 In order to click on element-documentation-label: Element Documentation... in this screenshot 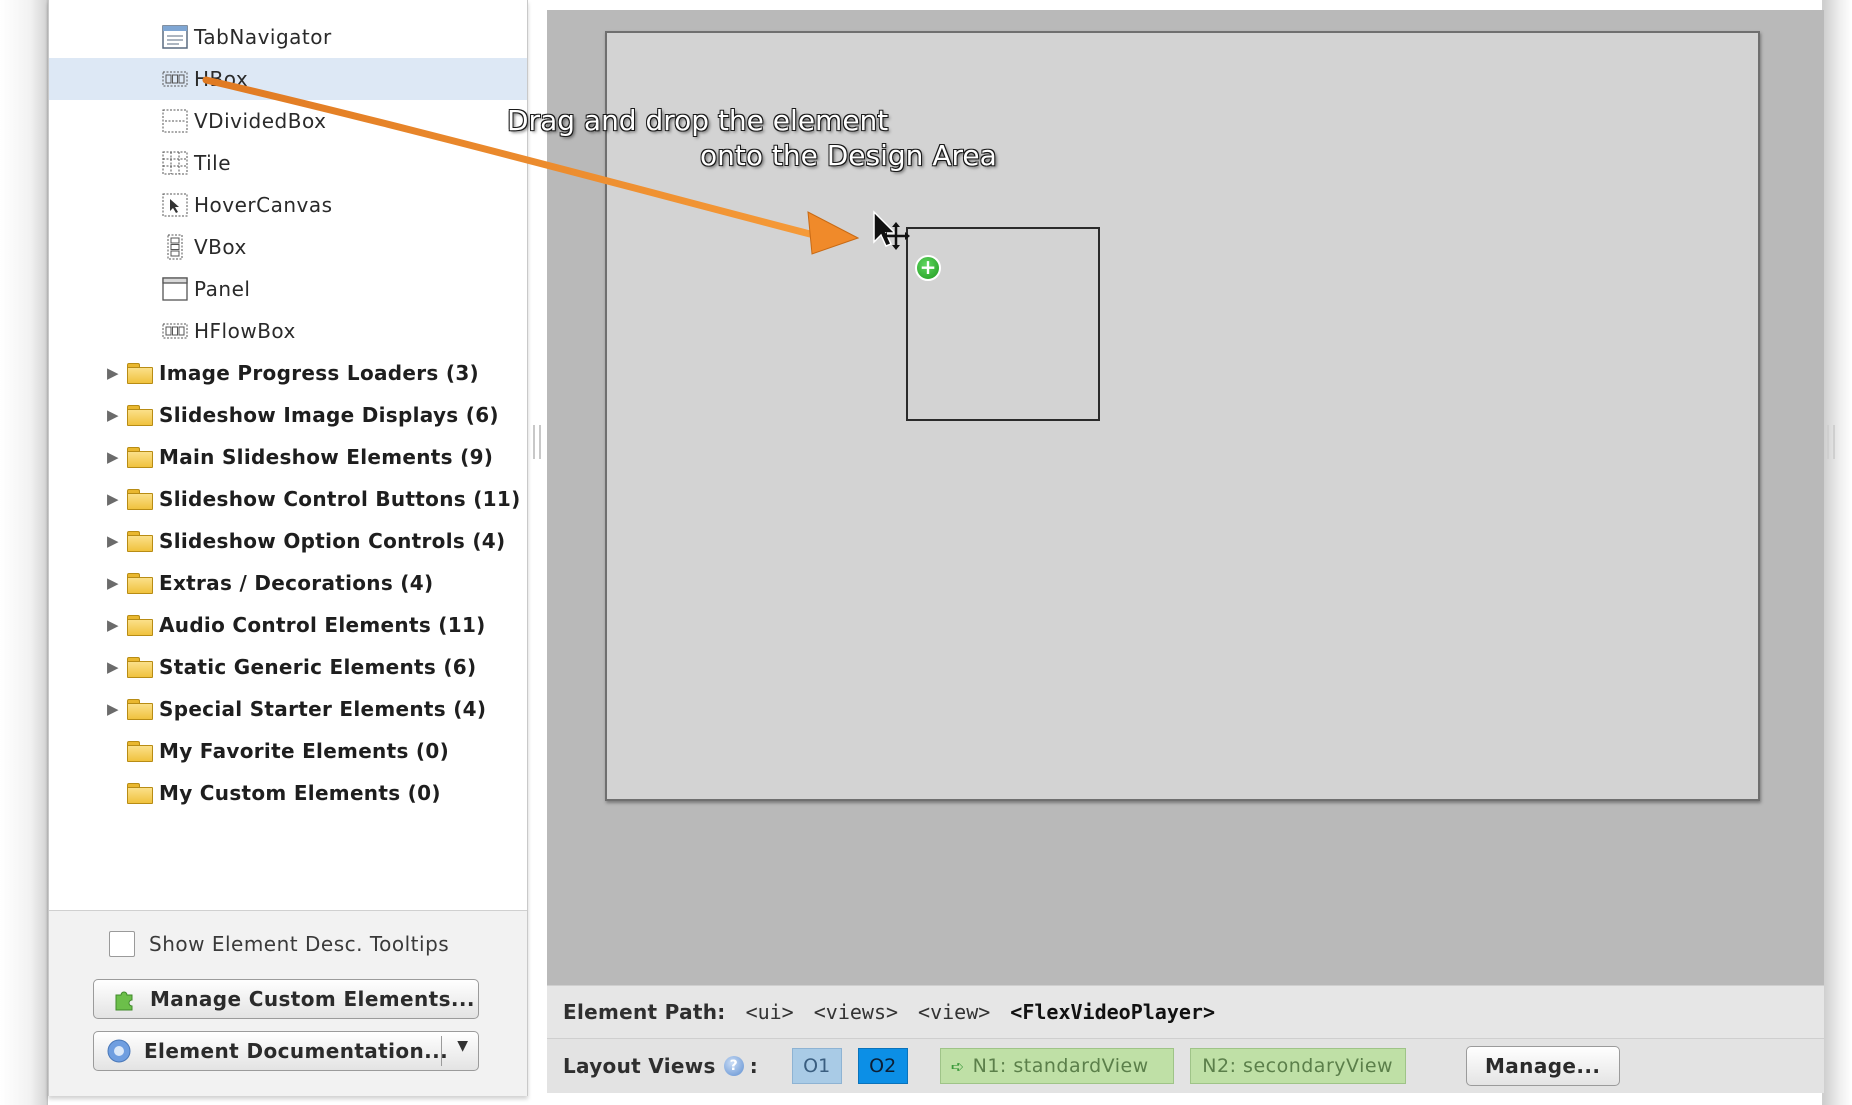, I will do `click(296, 1051)`.